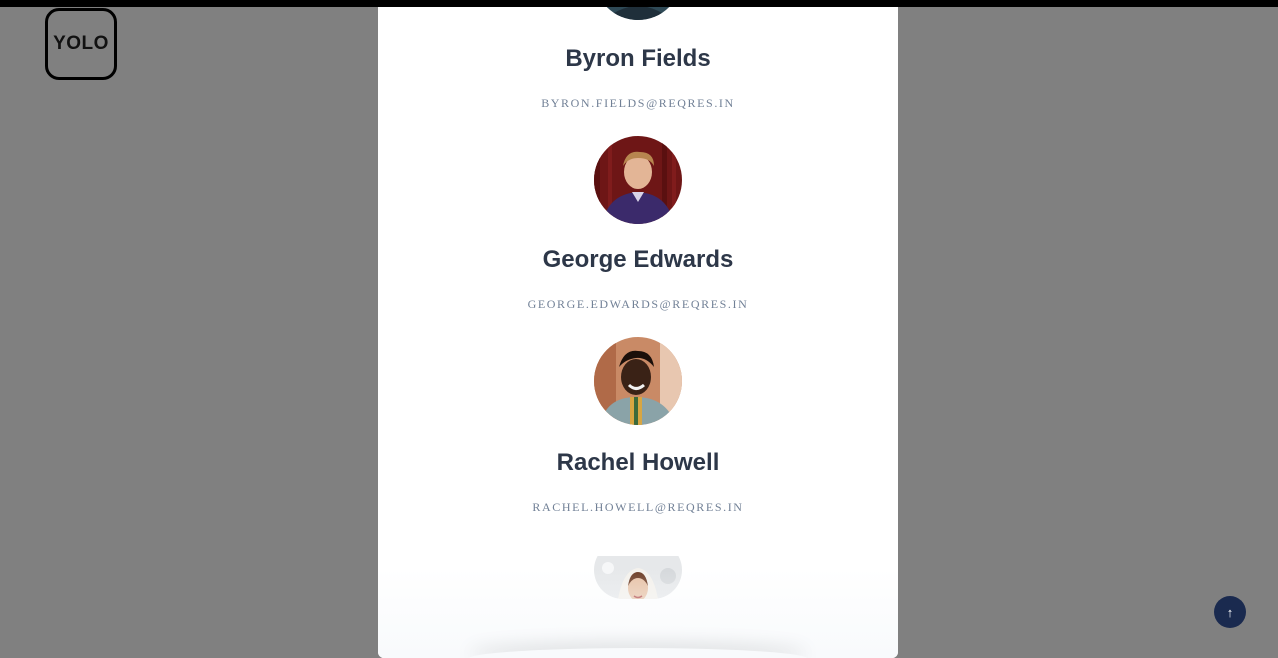 The image size is (1278, 658). Describe the element at coordinates (638, 507) in the screenshot. I see `user-email: RACHEL.HOWELL@REQRES.IN` at that location.